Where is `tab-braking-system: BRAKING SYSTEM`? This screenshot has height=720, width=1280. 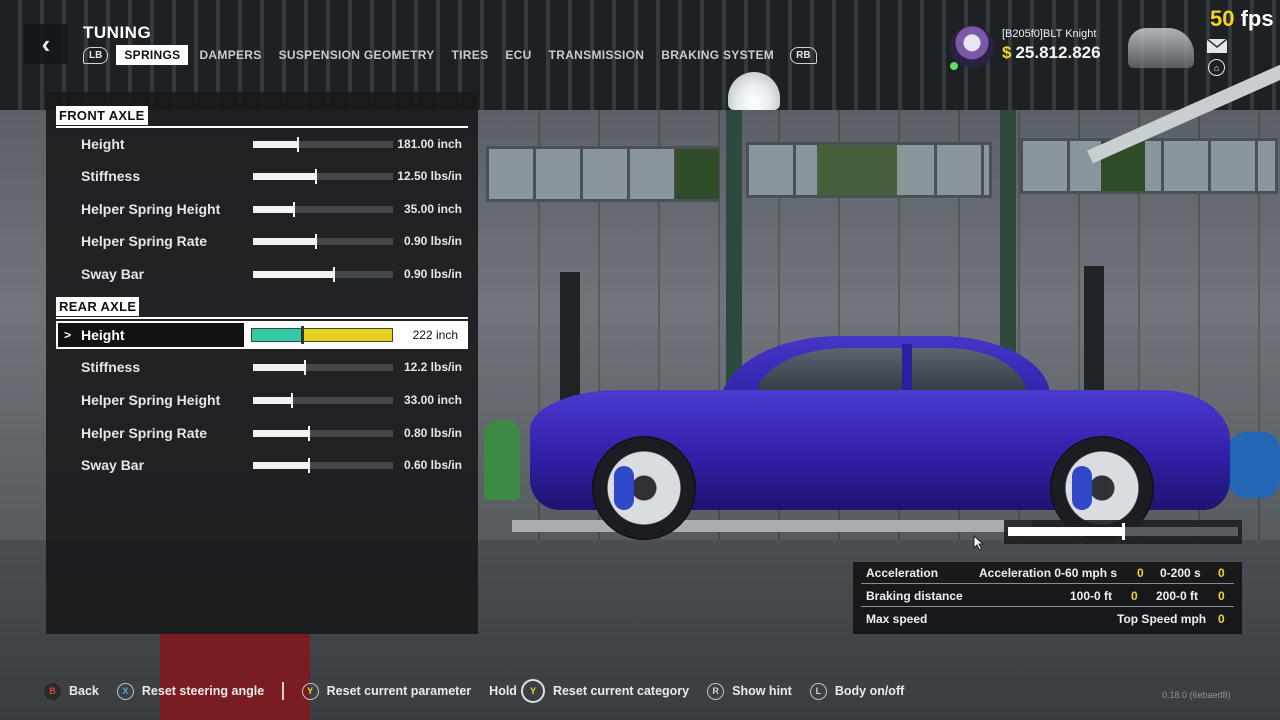 tab-braking-system: BRAKING SYSTEM is located at coordinates (717, 55).